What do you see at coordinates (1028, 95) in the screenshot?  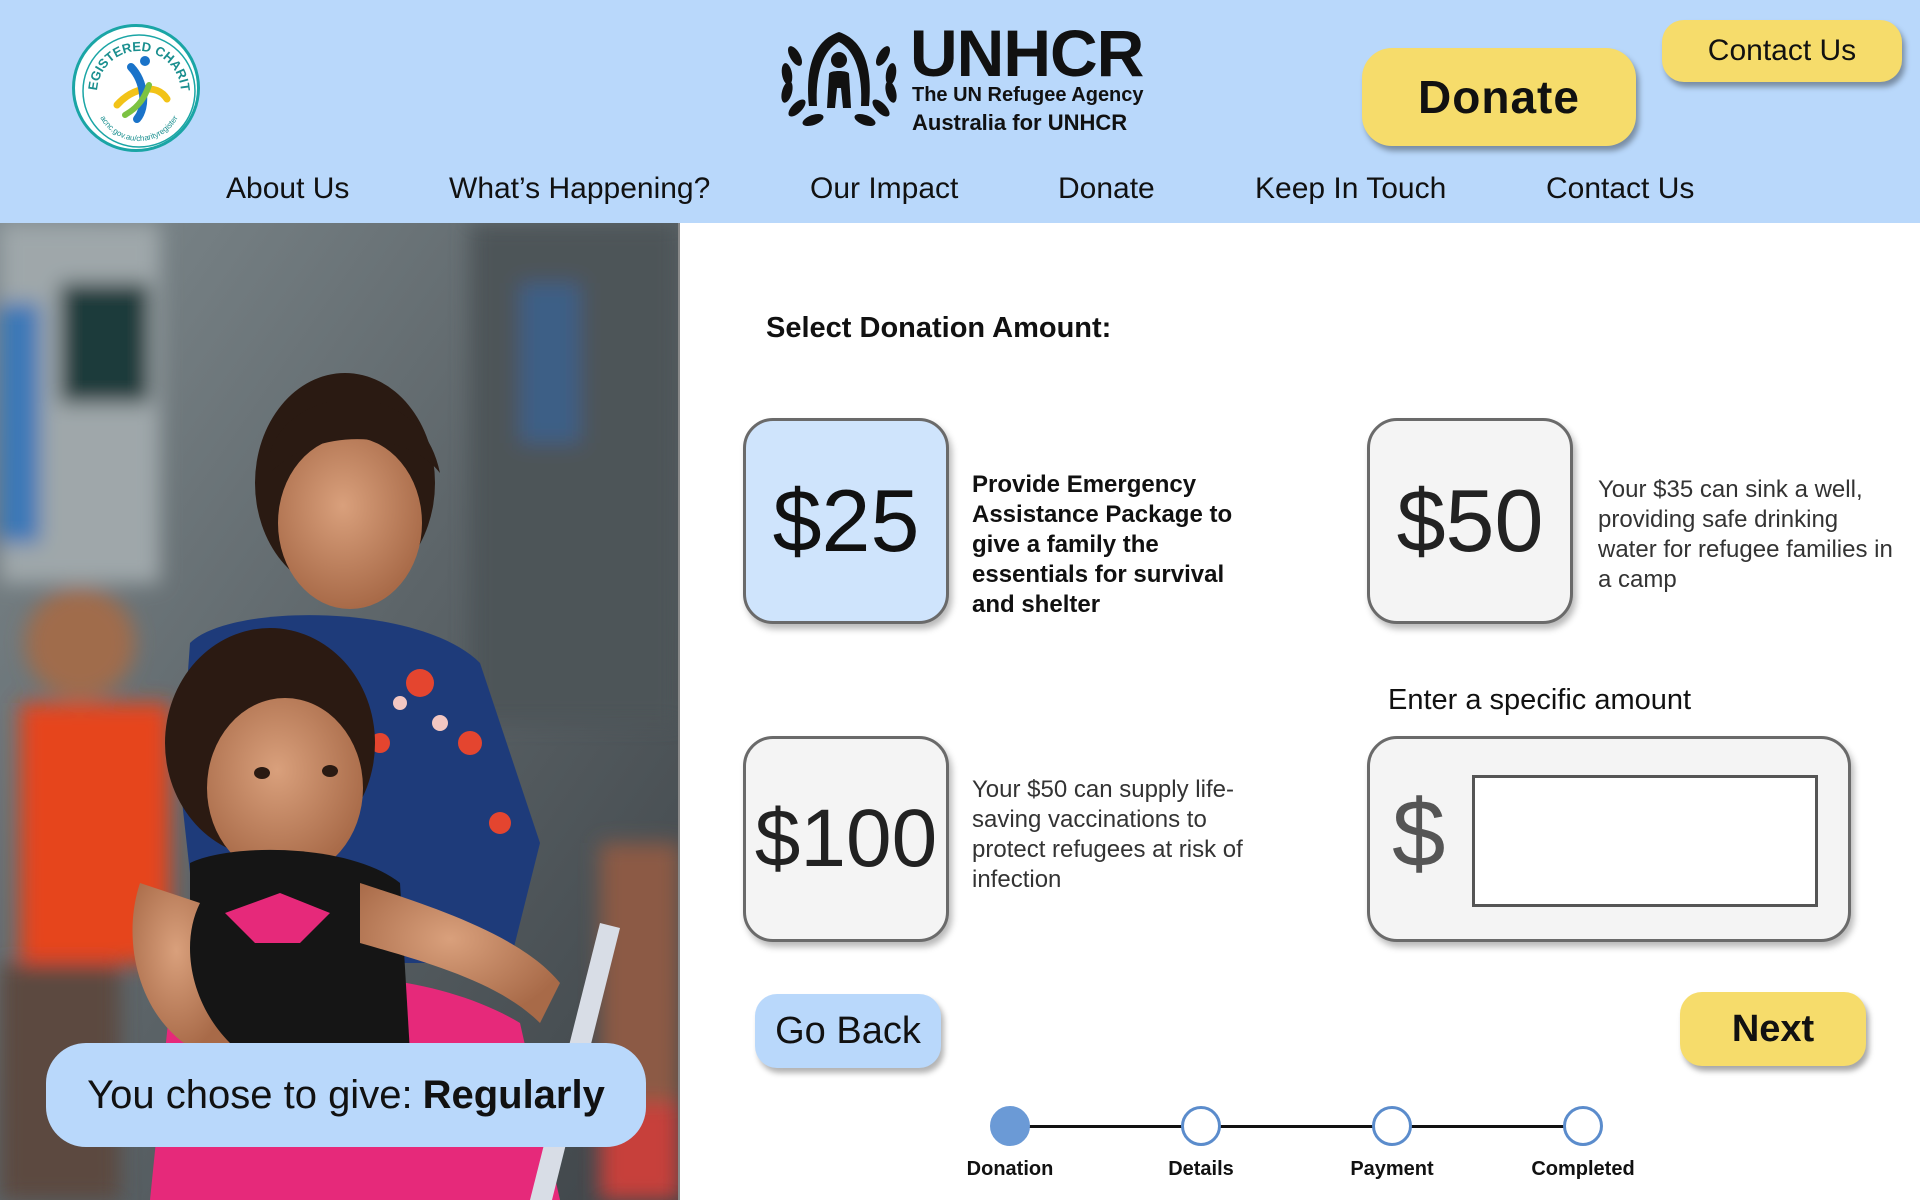 I see `logo-subtitle: The UN Refugee Agency` at bounding box center [1028, 95].